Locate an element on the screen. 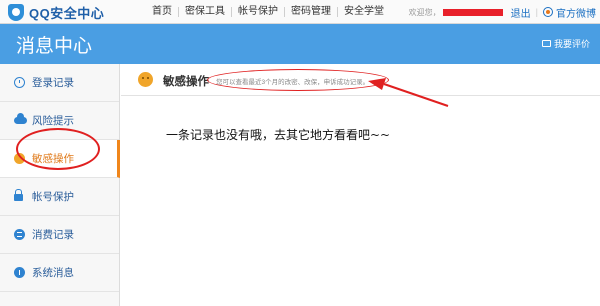 The height and width of the screenshot is (306, 600). annotation-arrow is located at coordinates (408, 92).